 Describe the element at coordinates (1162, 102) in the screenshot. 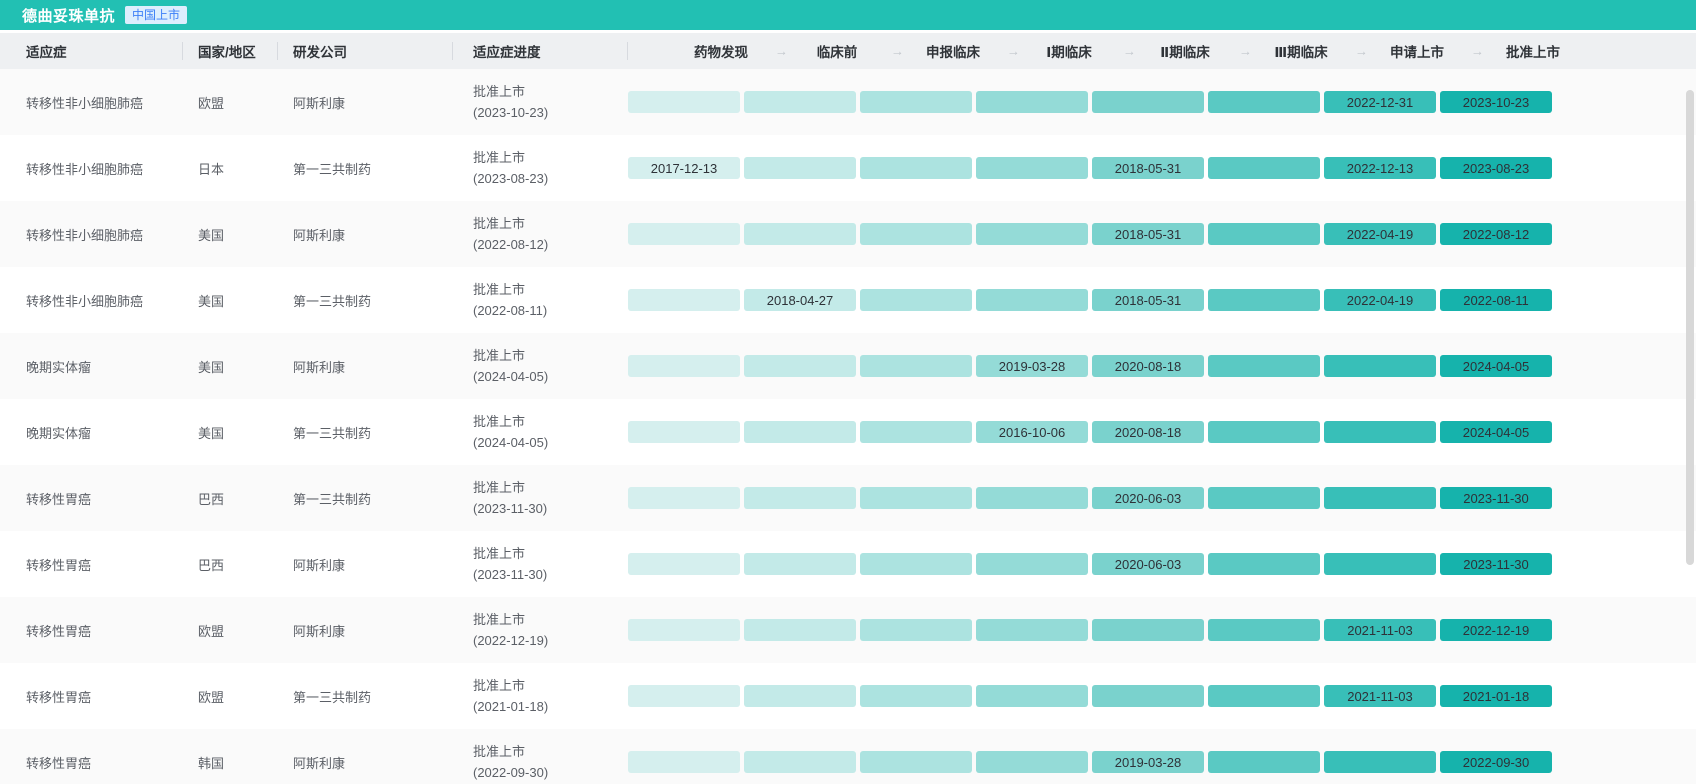

I see `stage-timeline: 2022-12-31 2023-10-23` at that location.